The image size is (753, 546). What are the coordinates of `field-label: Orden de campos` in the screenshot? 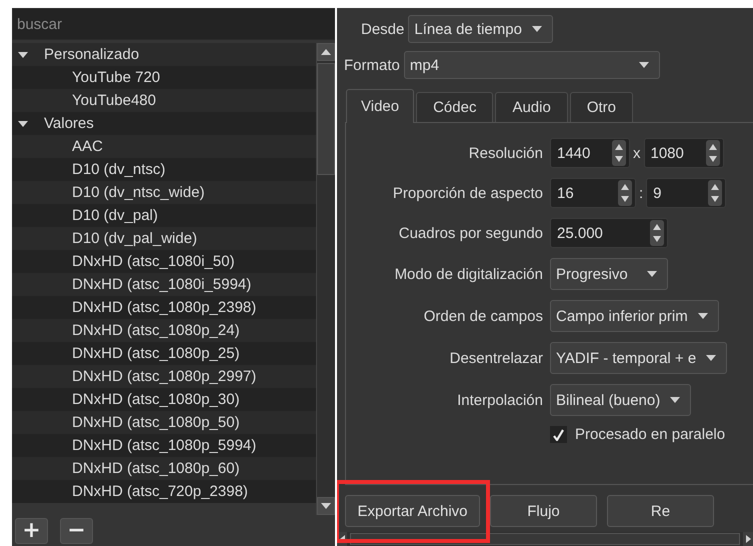 It's located at (482, 316).